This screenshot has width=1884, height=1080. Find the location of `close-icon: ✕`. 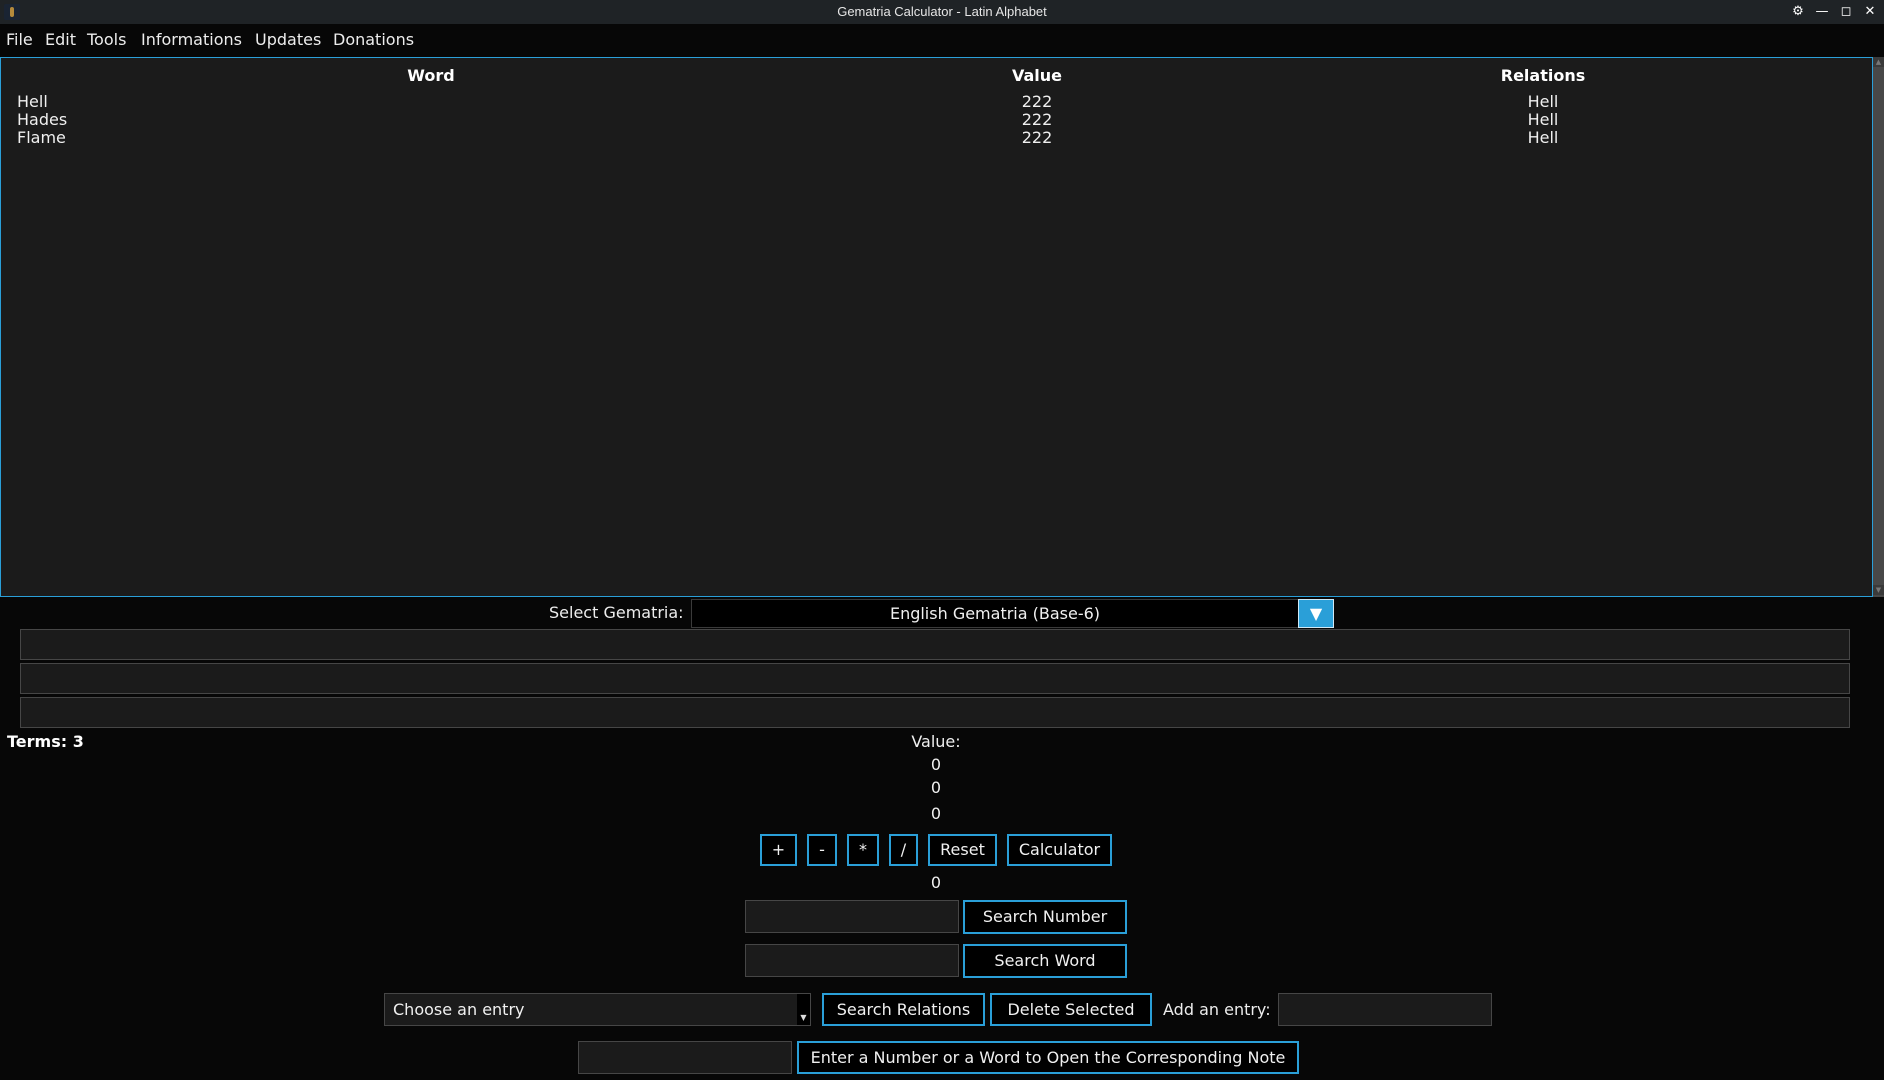

close-icon: ✕ is located at coordinates (1870, 12).